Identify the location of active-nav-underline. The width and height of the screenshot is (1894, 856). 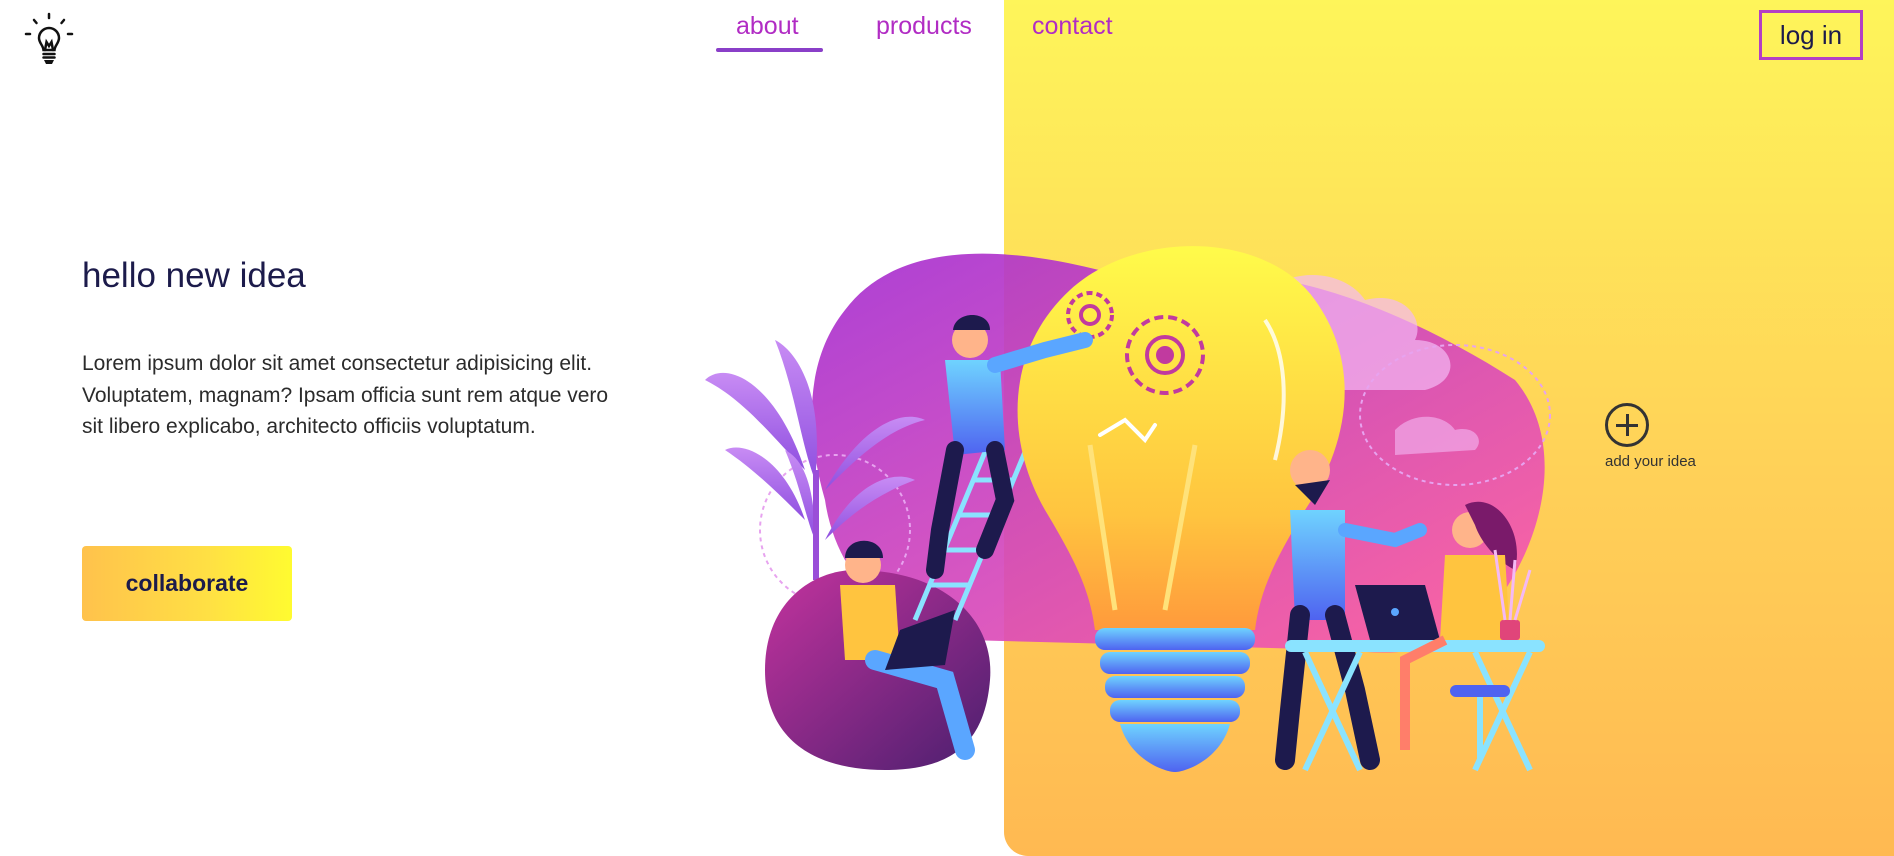
(769, 50).